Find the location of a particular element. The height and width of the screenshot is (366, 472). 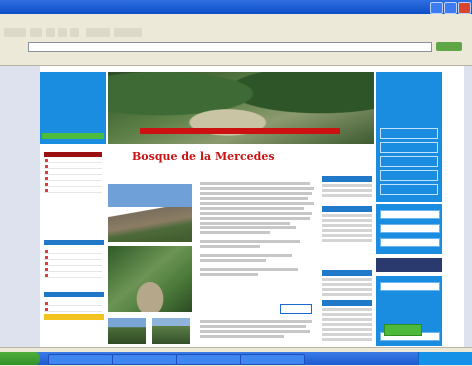

start-button is located at coordinates (20, 358).